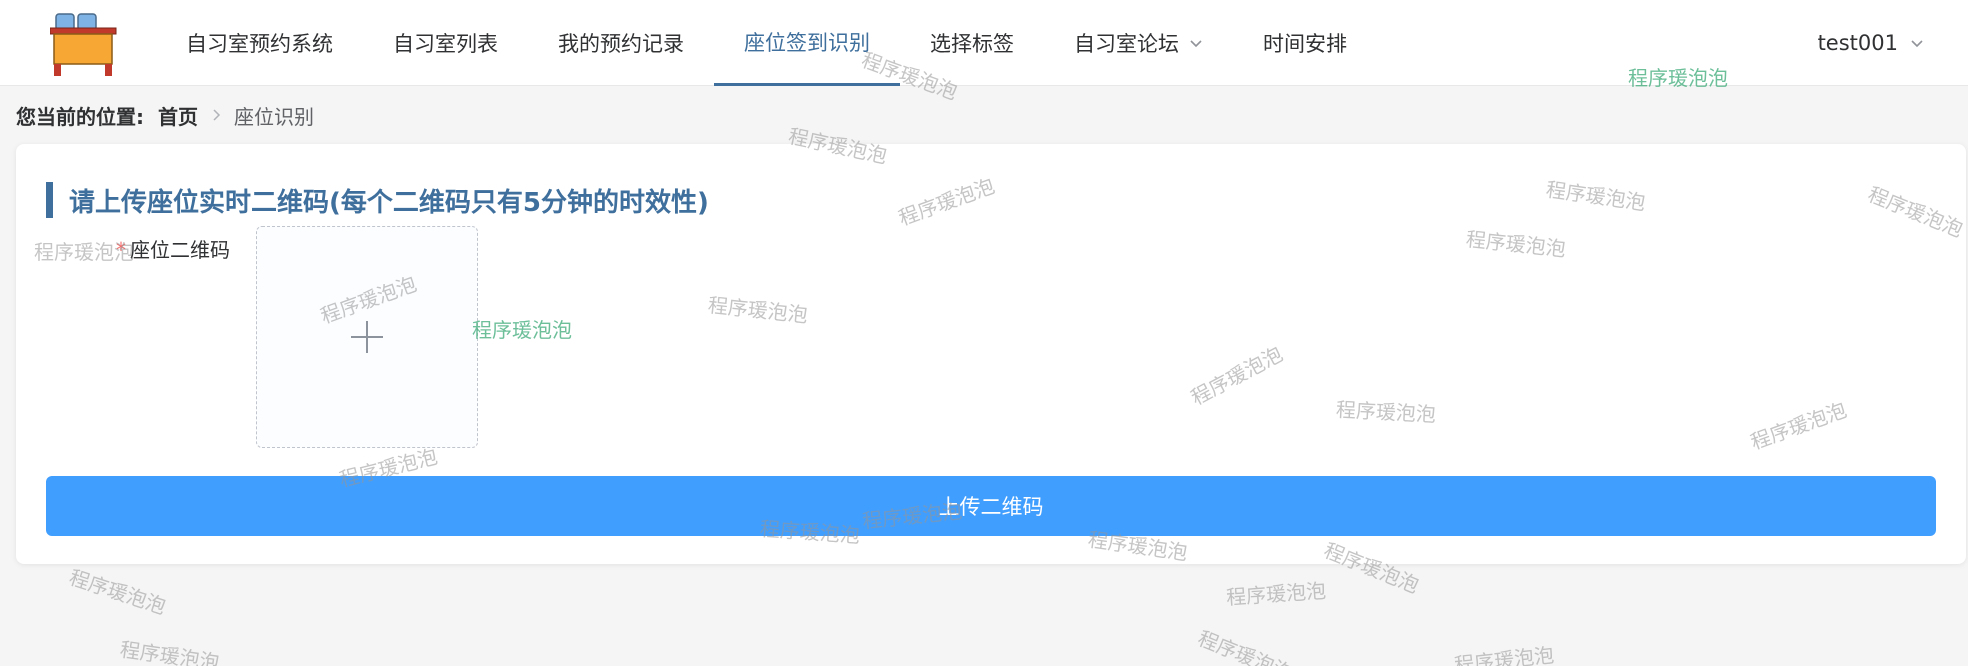 This screenshot has width=1968, height=666. Describe the element at coordinates (173, 250) in the screenshot. I see `seat-qrcode-label: * 座位二维码` at that location.